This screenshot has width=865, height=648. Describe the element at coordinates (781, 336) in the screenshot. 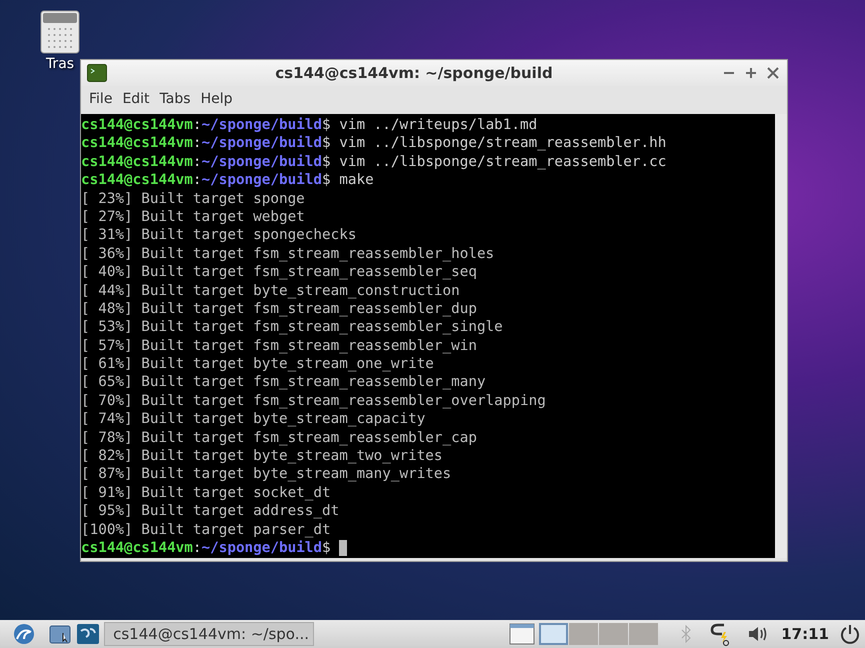

I see `scrollbar` at that location.